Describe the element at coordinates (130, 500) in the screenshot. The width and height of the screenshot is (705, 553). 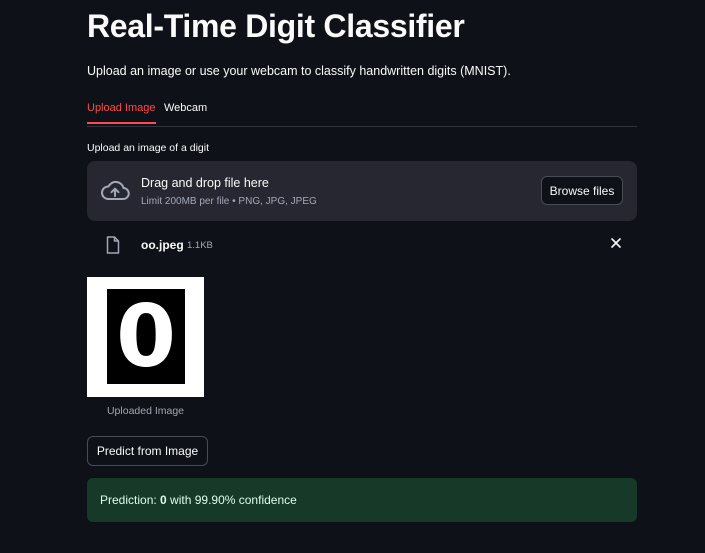
I see `prediction-prefix: Prediction:` at that location.